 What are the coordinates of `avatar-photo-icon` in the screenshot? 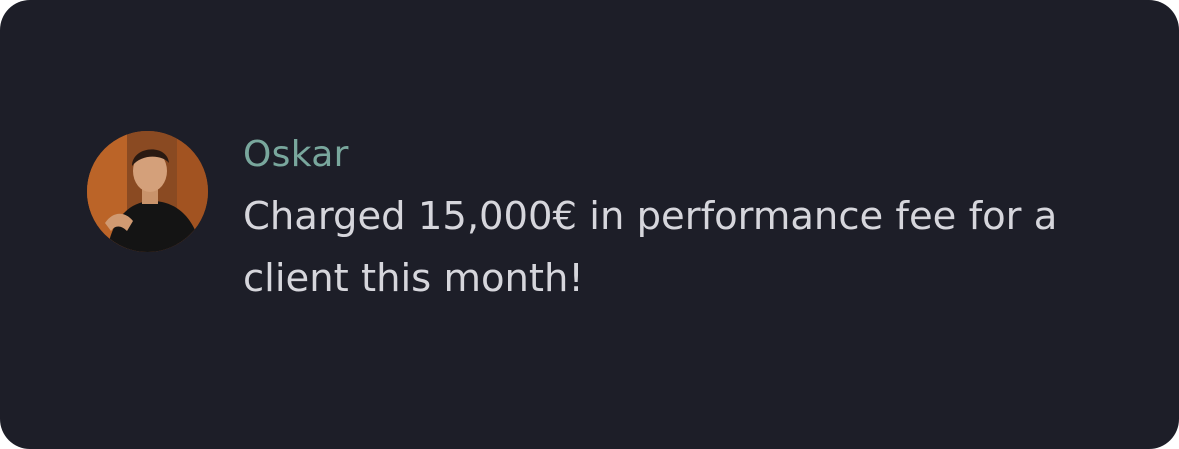 It's located at (147, 191).